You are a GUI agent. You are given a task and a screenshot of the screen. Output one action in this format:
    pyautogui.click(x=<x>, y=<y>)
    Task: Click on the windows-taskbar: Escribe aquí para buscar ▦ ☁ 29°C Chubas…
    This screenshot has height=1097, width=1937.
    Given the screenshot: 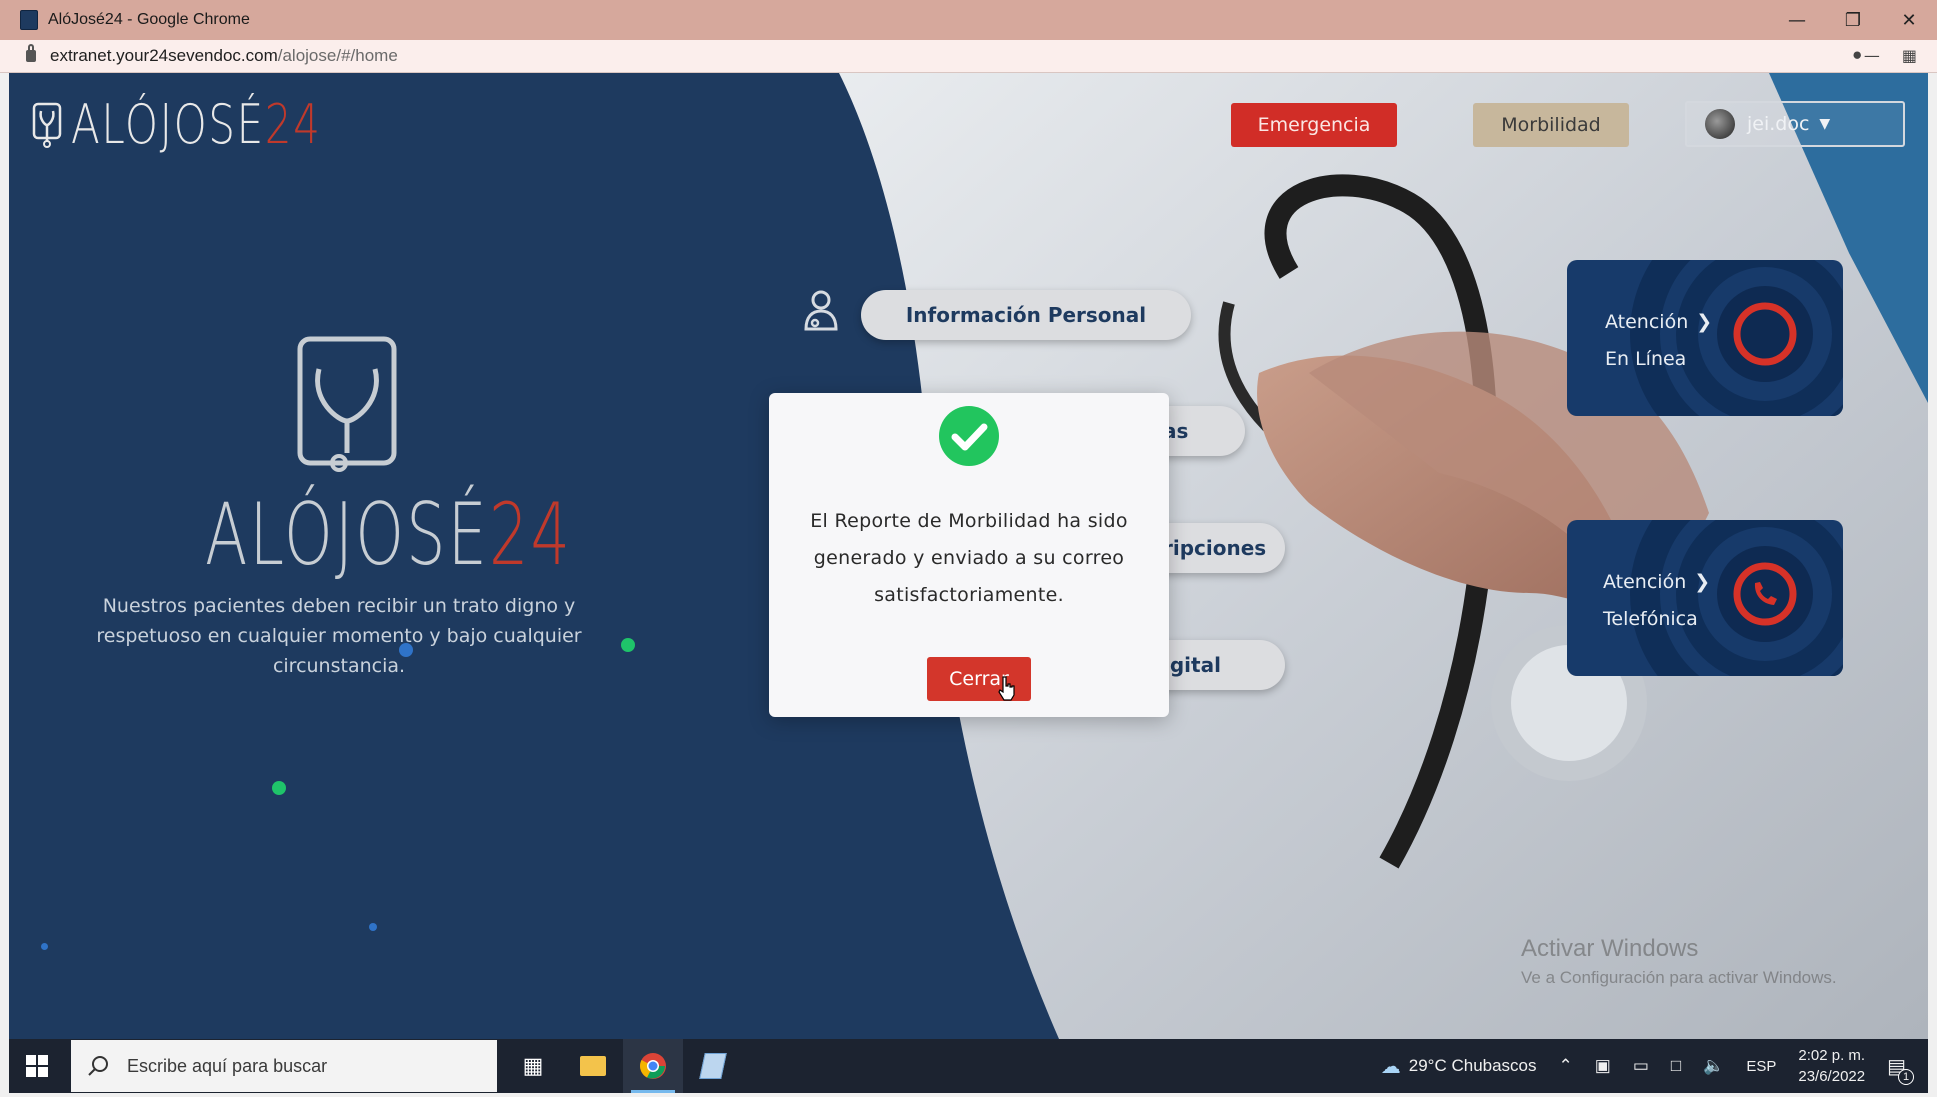 What is the action you would take?
    pyautogui.click(x=968, y=1066)
    